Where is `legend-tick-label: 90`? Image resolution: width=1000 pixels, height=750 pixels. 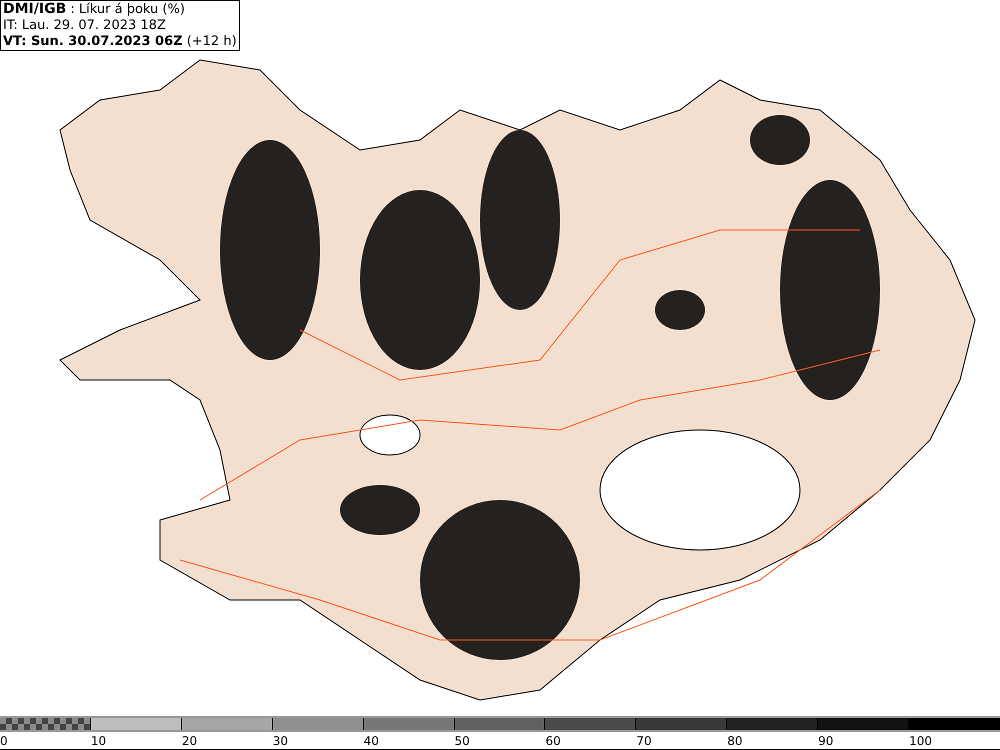 legend-tick-label: 90 is located at coordinates (826, 741).